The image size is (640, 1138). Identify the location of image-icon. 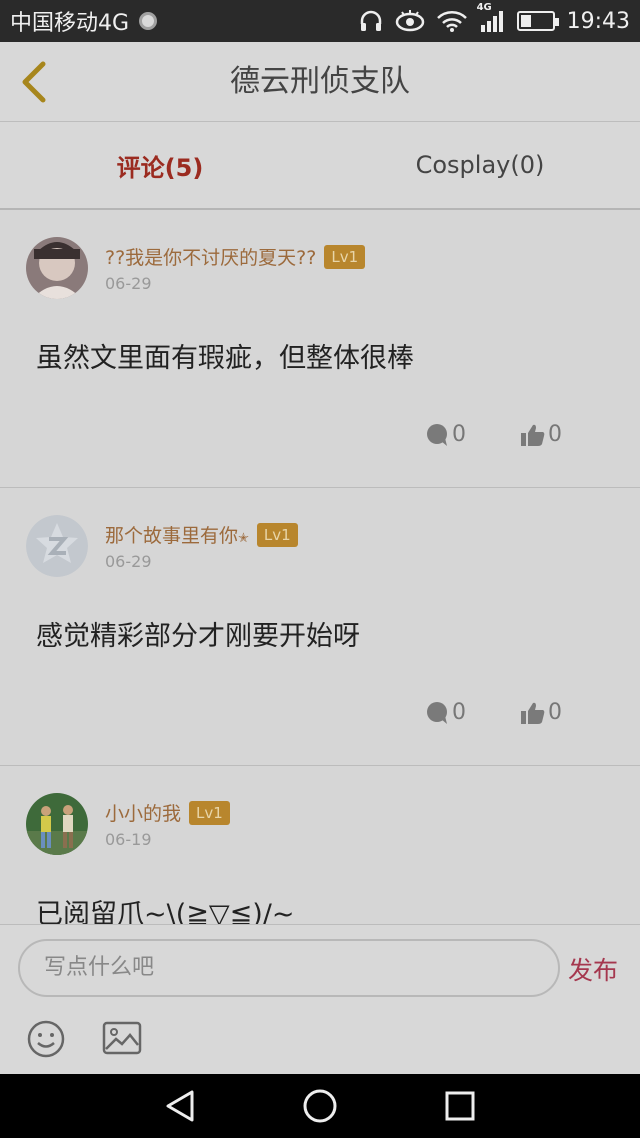
(122, 1038).